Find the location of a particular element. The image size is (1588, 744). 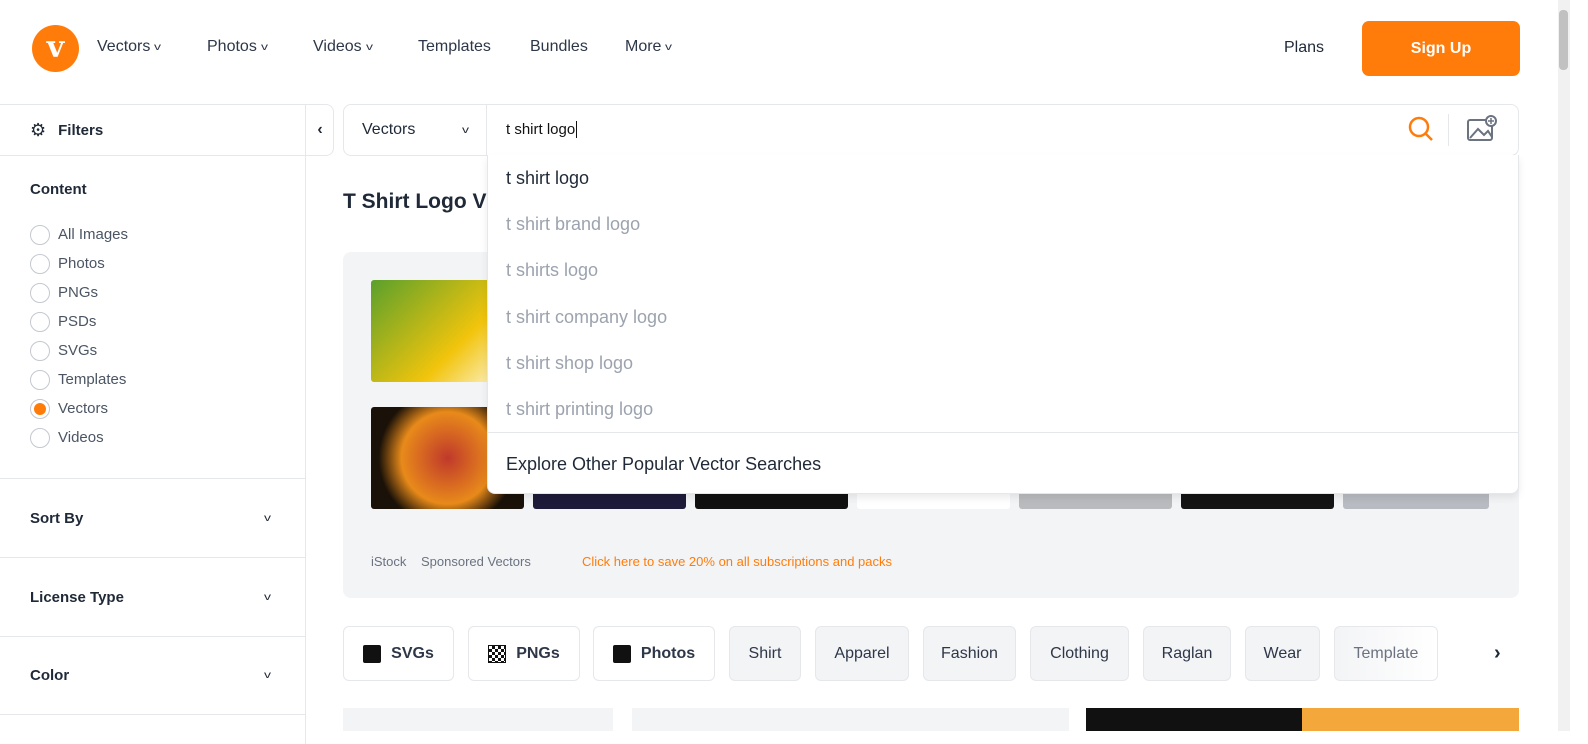

chip-fashion: Fashion is located at coordinates (969, 653).